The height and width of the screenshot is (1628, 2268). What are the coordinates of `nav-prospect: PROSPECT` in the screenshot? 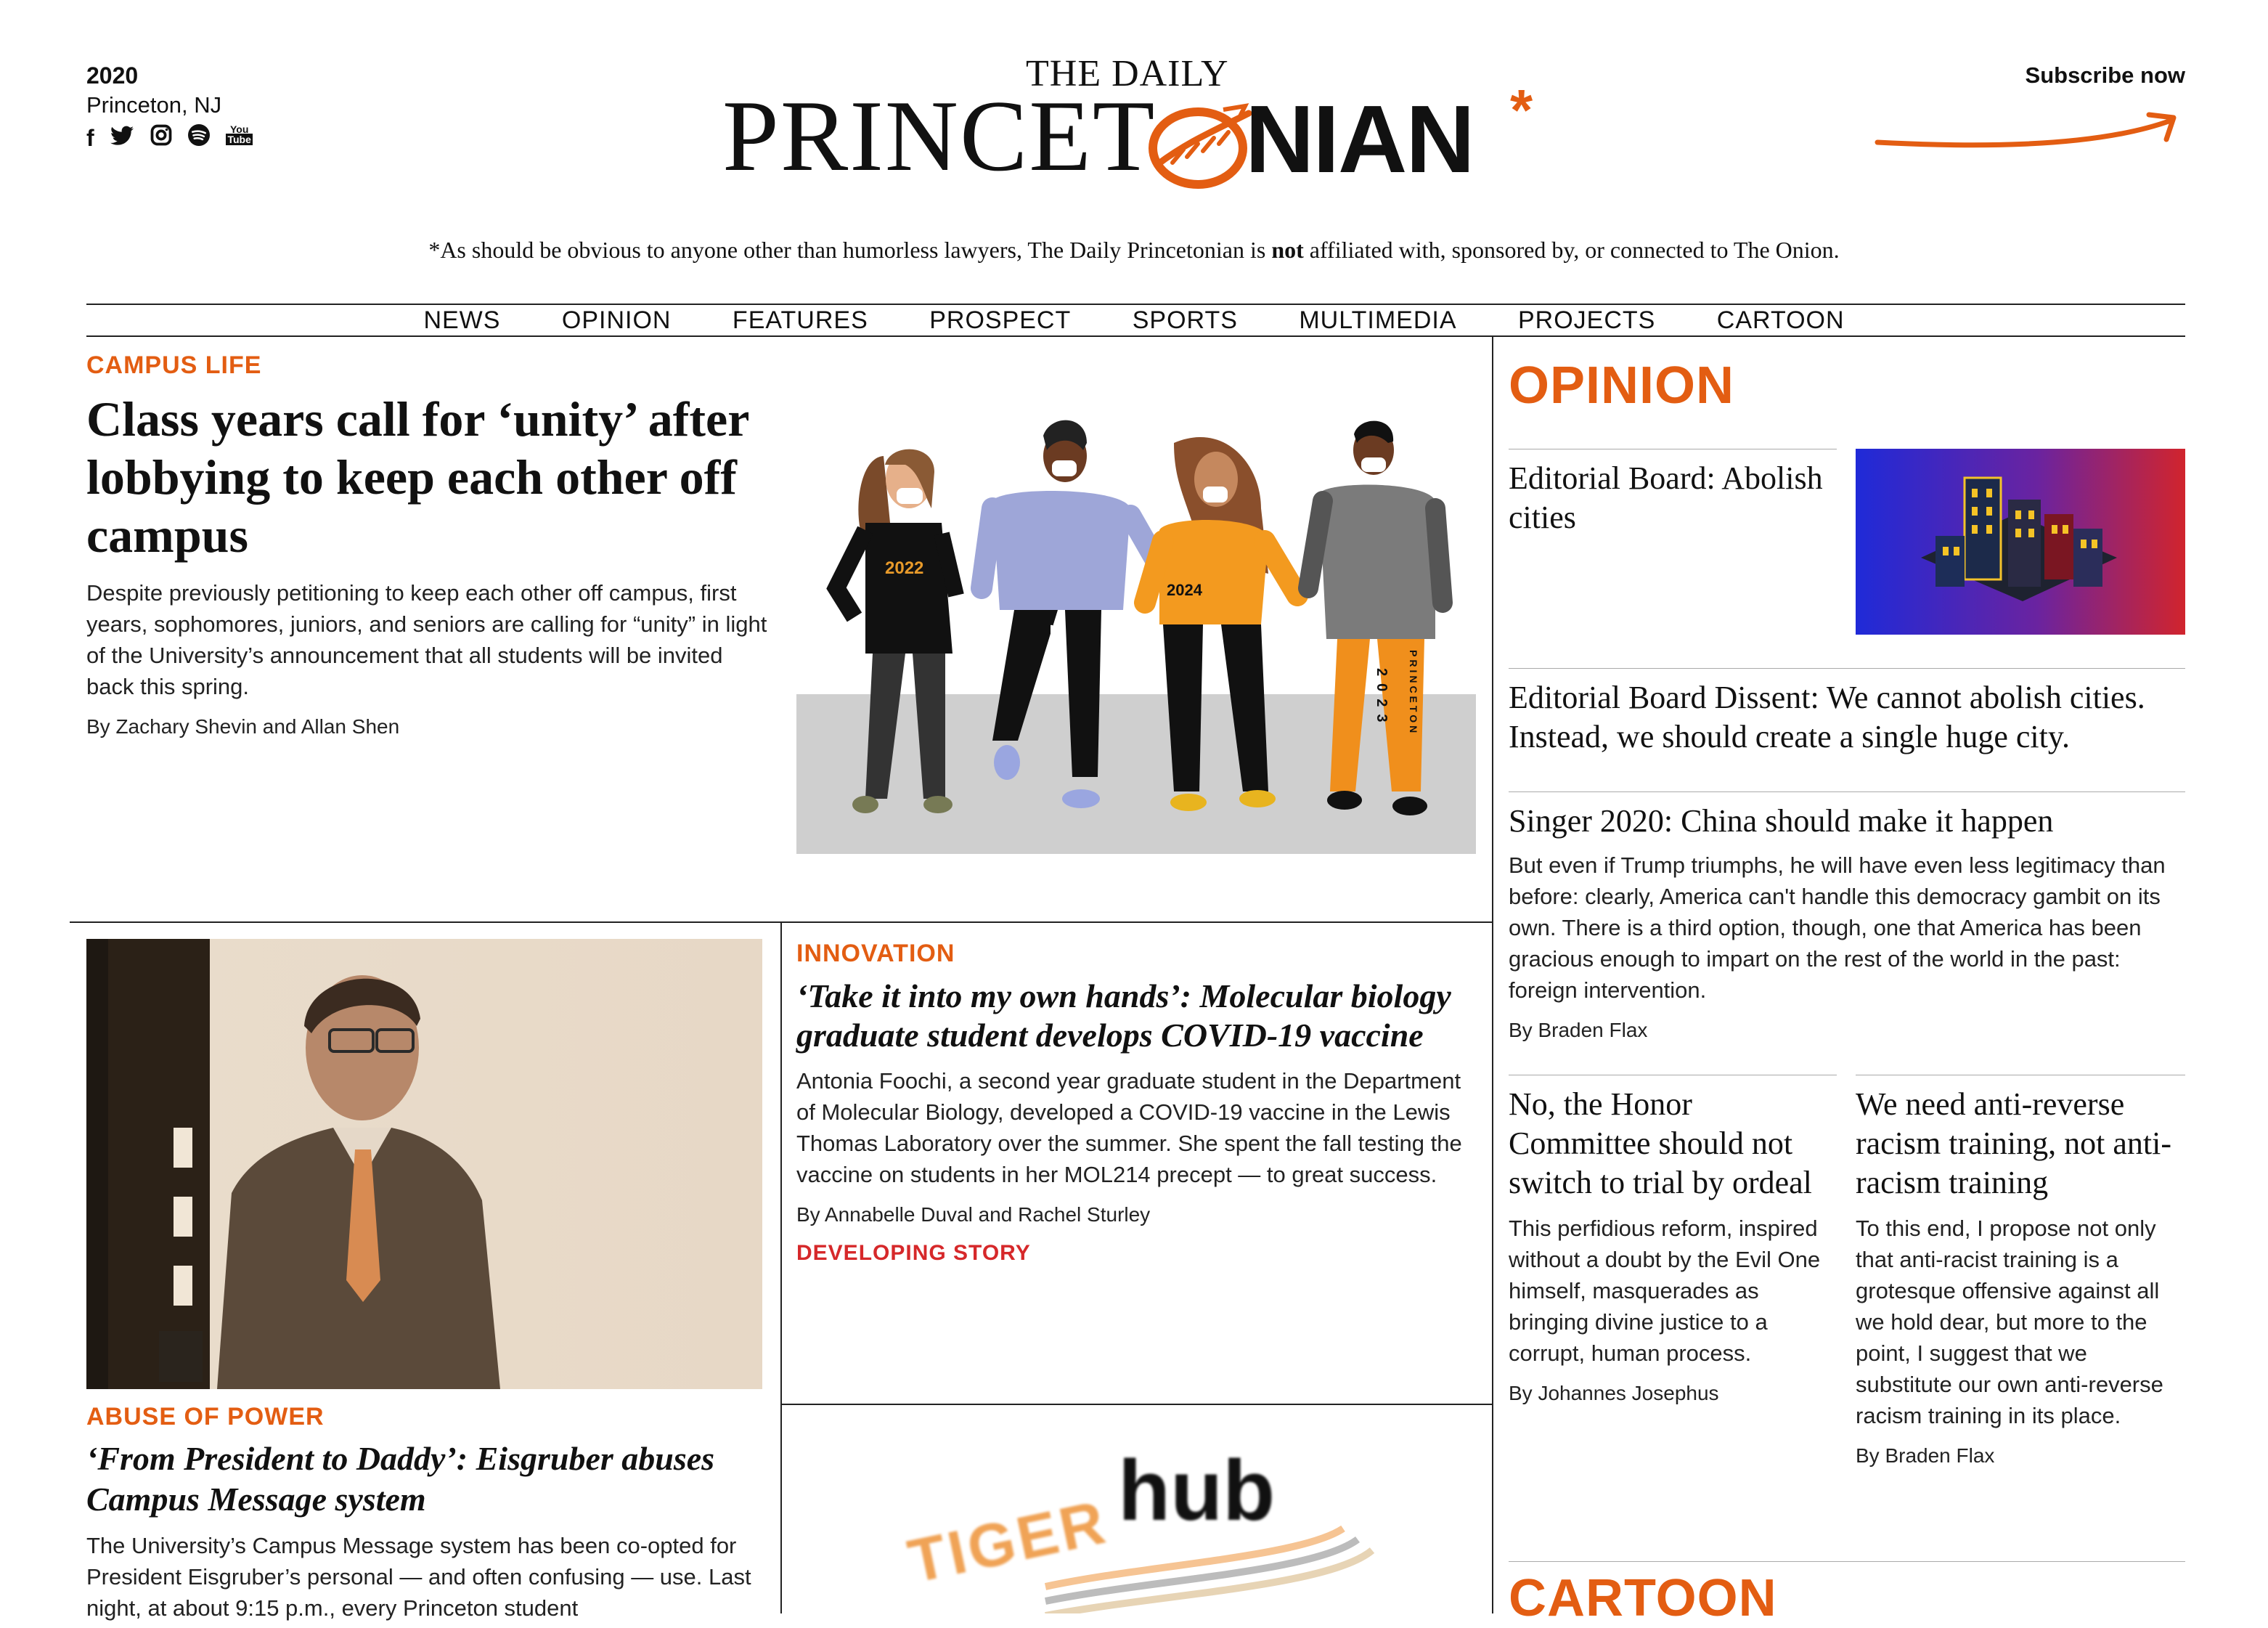 It's located at (1000, 320).